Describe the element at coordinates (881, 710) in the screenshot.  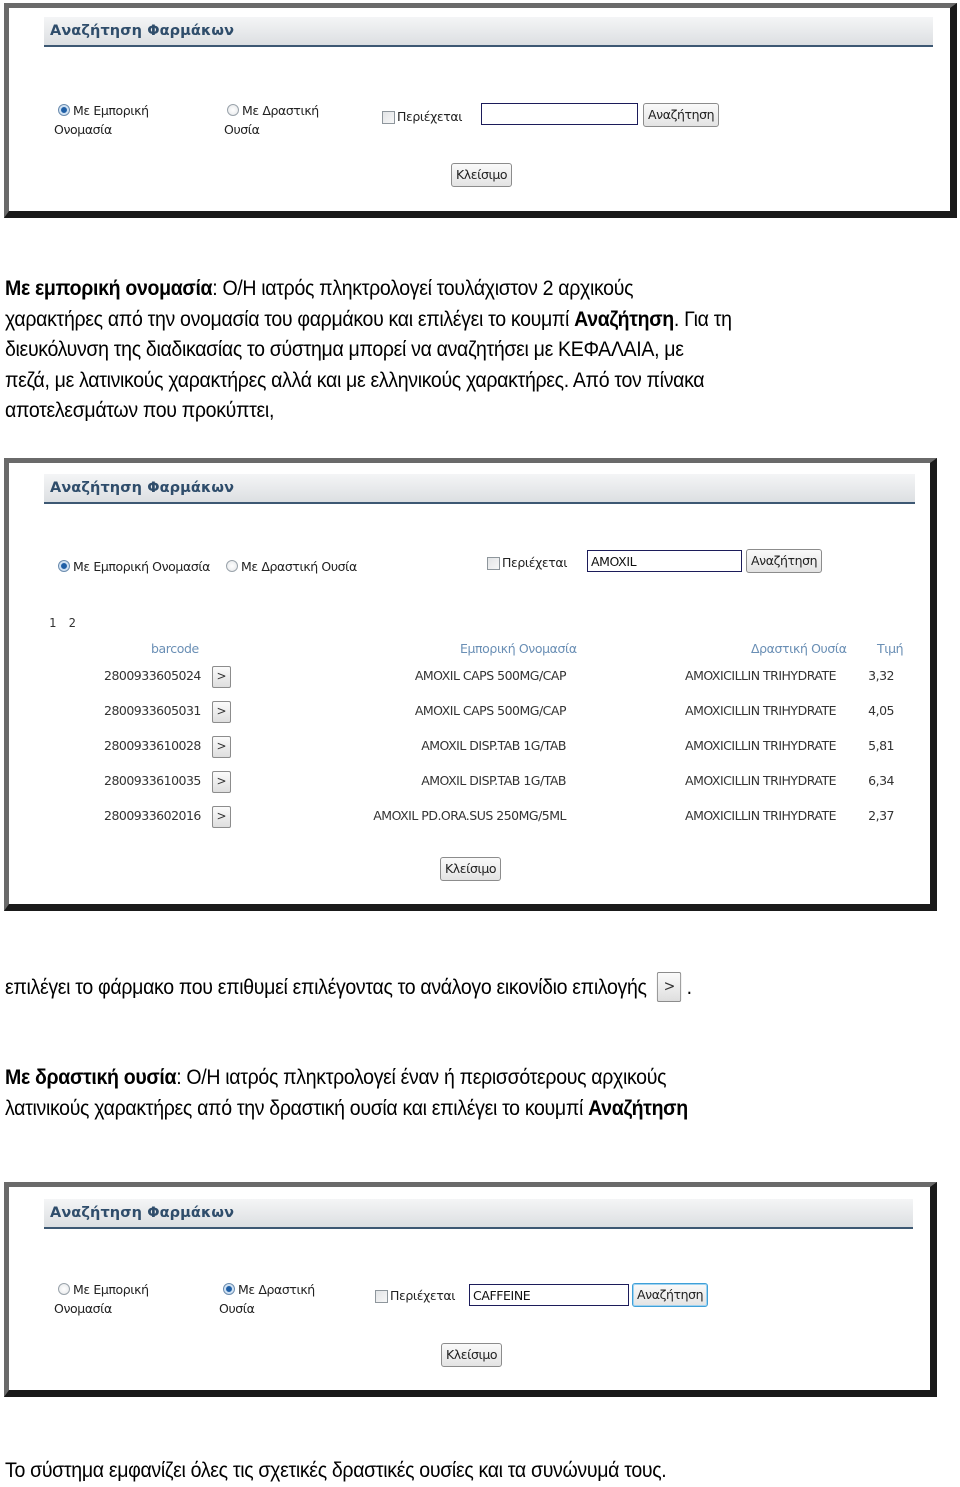
I see `price-cell: 4,05` at that location.